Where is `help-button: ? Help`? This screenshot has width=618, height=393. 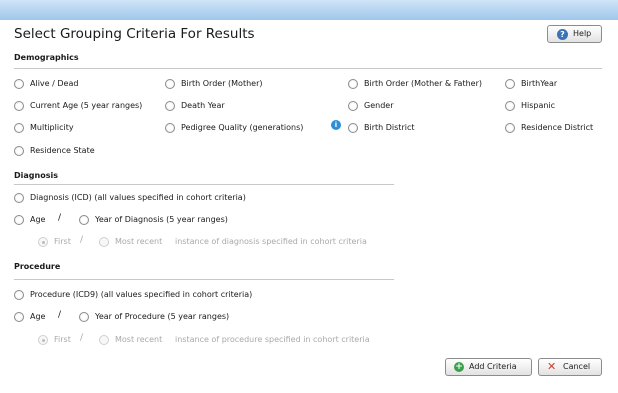 help-button: ? Help is located at coordinates (574, 34).